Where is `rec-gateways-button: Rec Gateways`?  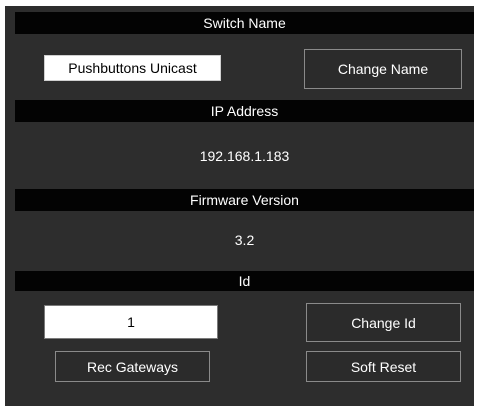
rec-gateways-button: Rec Gateways is located at coordinates (132, 366).